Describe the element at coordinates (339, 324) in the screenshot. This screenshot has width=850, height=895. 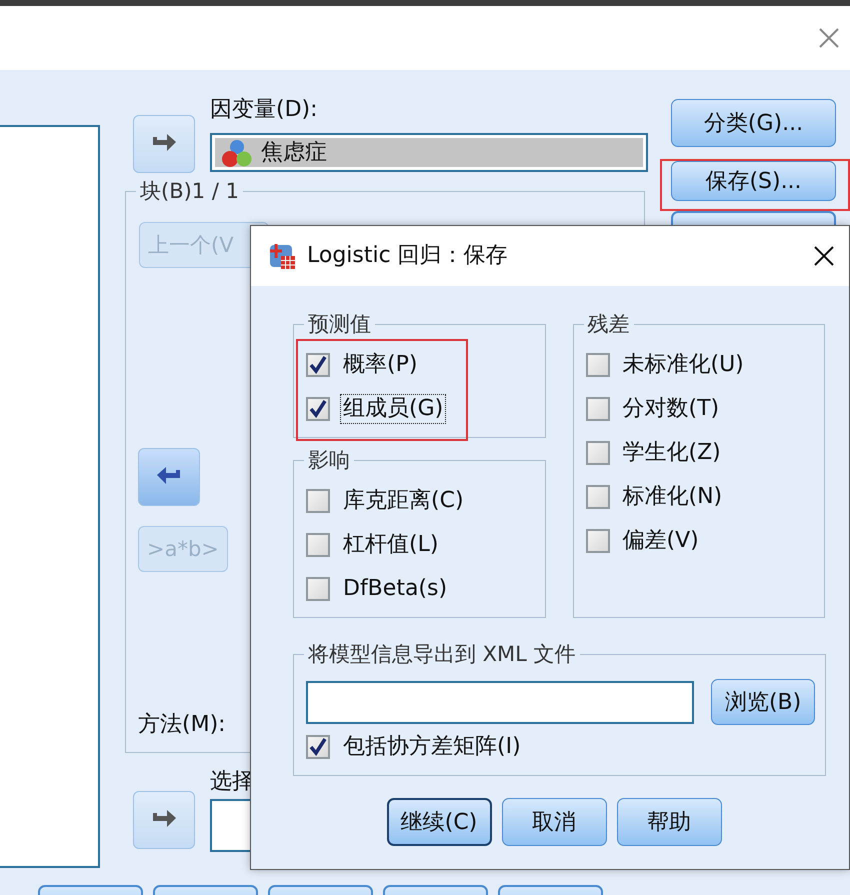
I see `group-title: 预测值` at that location.